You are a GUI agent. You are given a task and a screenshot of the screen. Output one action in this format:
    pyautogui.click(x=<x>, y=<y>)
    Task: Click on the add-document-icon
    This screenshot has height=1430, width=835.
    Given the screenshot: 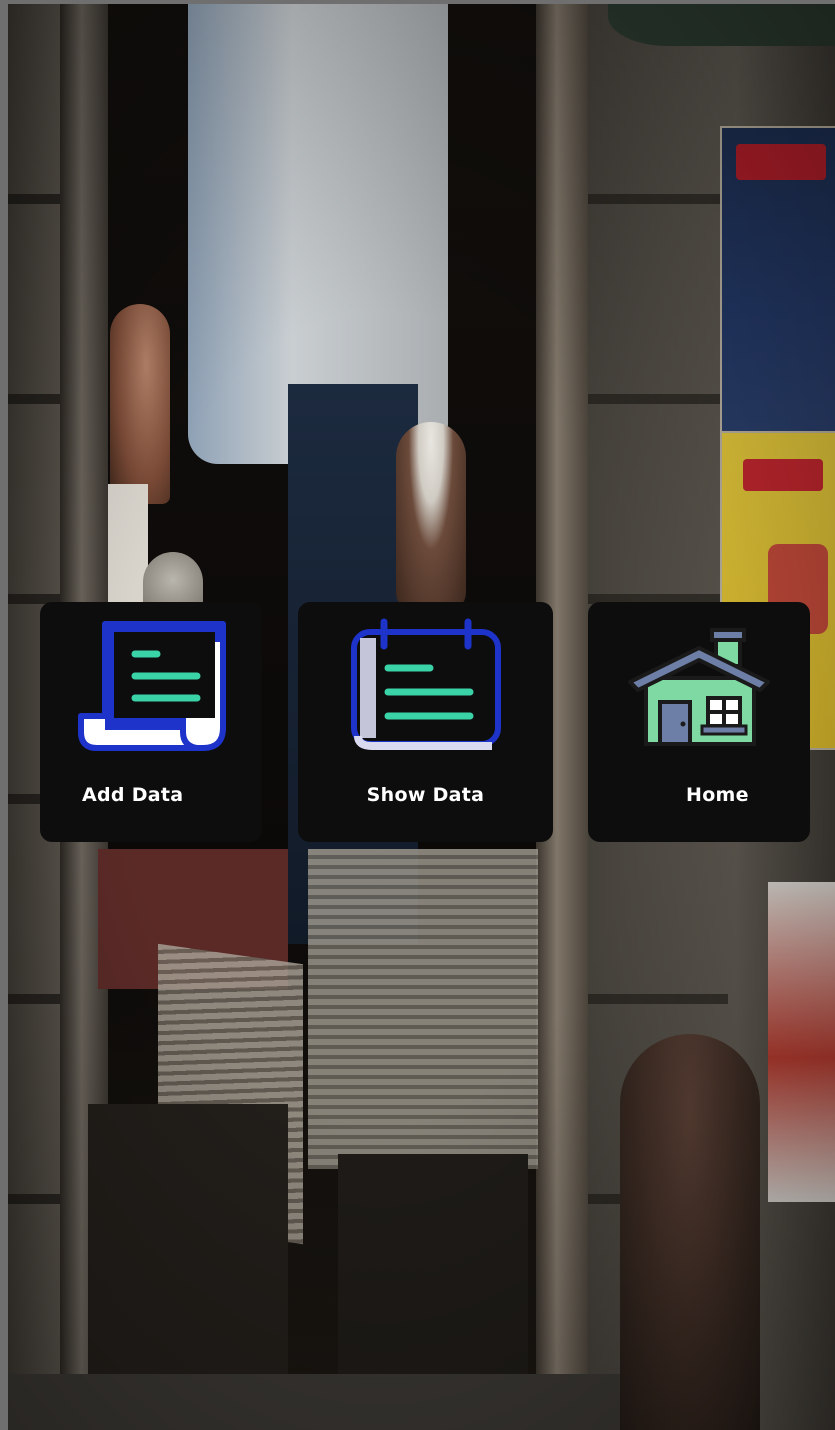 What is the action you would take?
    pyautogui.click(x=151, y=688)
    